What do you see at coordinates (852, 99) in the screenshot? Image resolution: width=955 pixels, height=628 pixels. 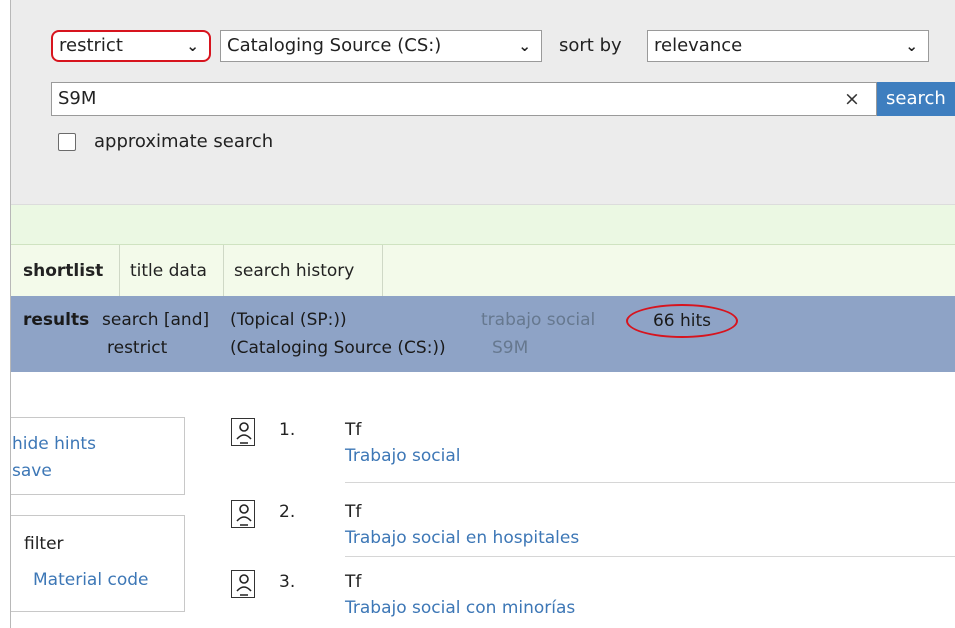 I see `clear-search-icon: ×` at bounding box center [852, 99].